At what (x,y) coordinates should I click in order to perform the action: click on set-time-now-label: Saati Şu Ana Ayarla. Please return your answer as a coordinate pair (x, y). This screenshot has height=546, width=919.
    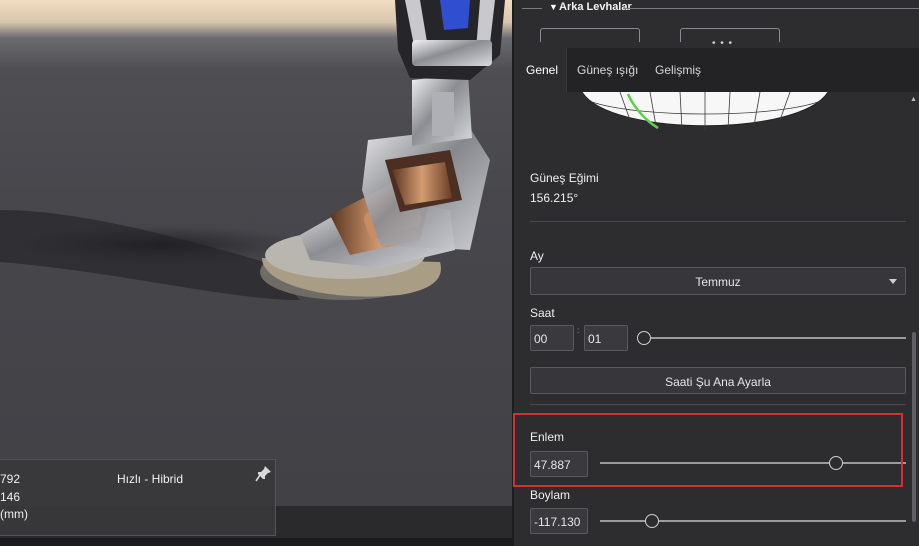
    Looking at the image, I should click on (718, 382).